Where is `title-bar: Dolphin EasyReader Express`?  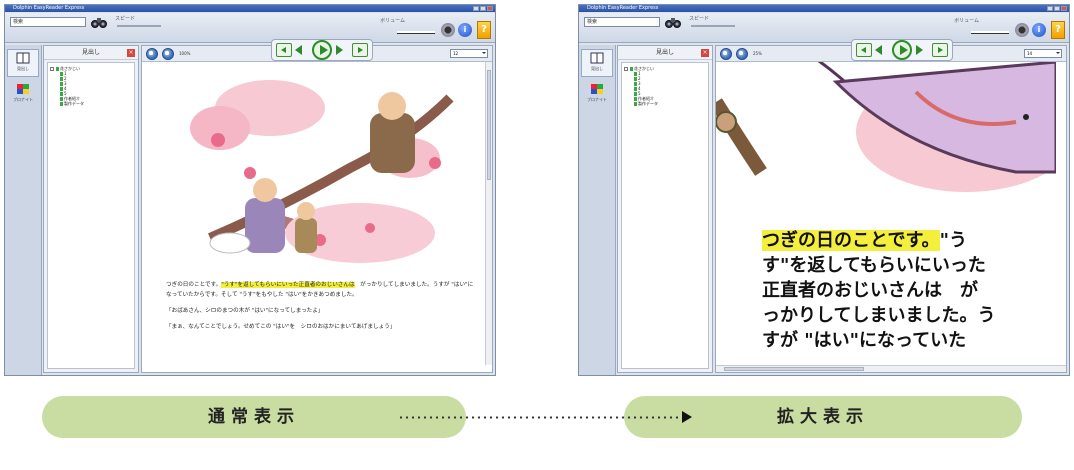
title-bar: Dolphin EasyReader Express is located at coordinates (250, 8).